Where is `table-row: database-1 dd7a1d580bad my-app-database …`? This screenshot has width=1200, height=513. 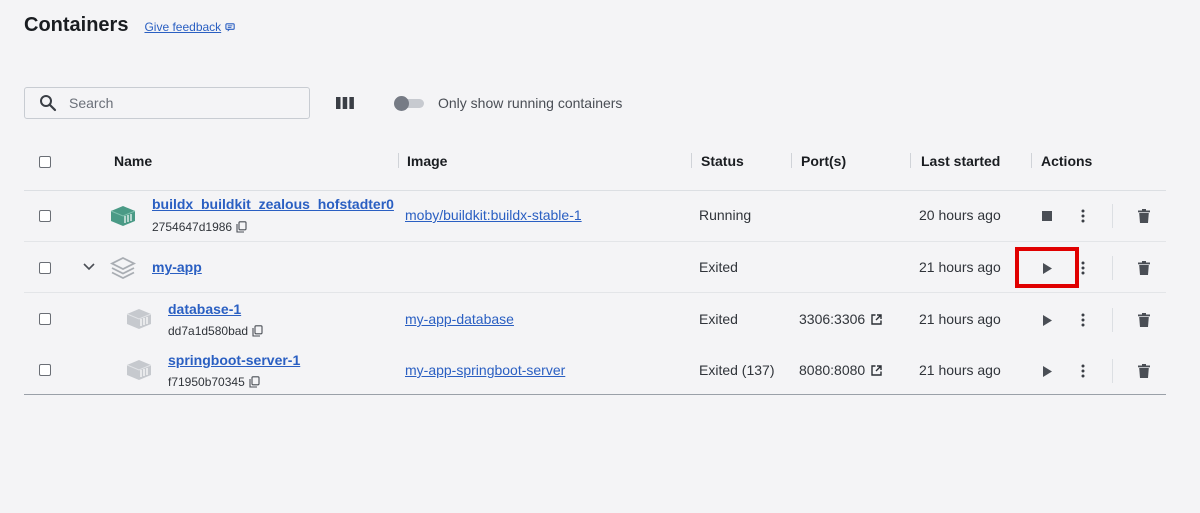
table-row: database-1 dd7a1d580bad my-app-database … is located at coordinates (595, 318).